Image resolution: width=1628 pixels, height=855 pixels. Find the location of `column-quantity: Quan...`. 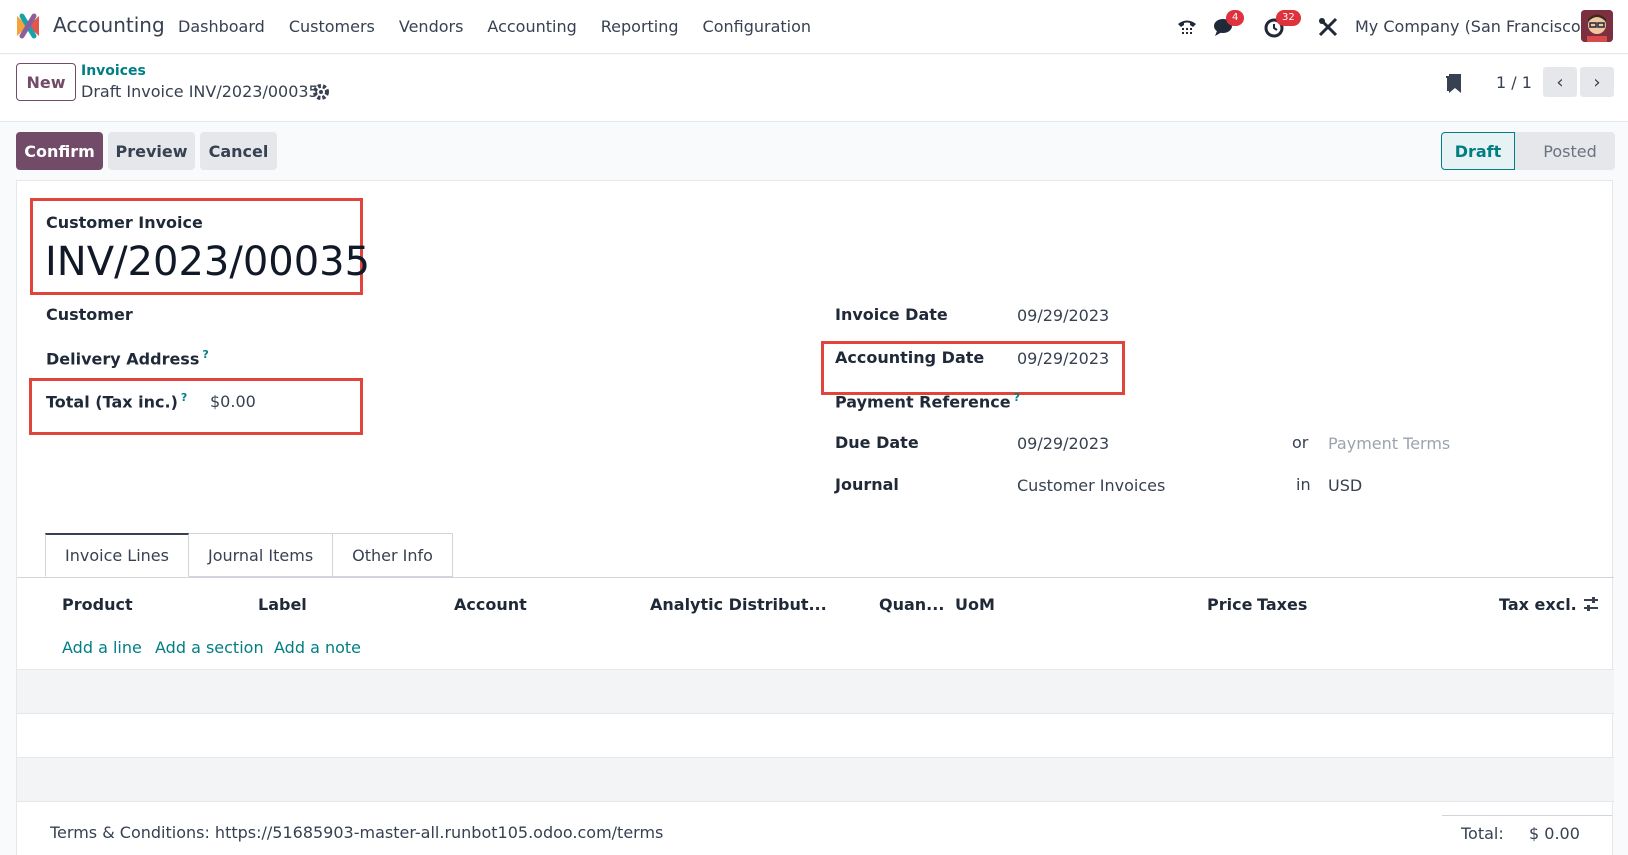

column-quantity: Quan... is located at coordinates (911, 604).